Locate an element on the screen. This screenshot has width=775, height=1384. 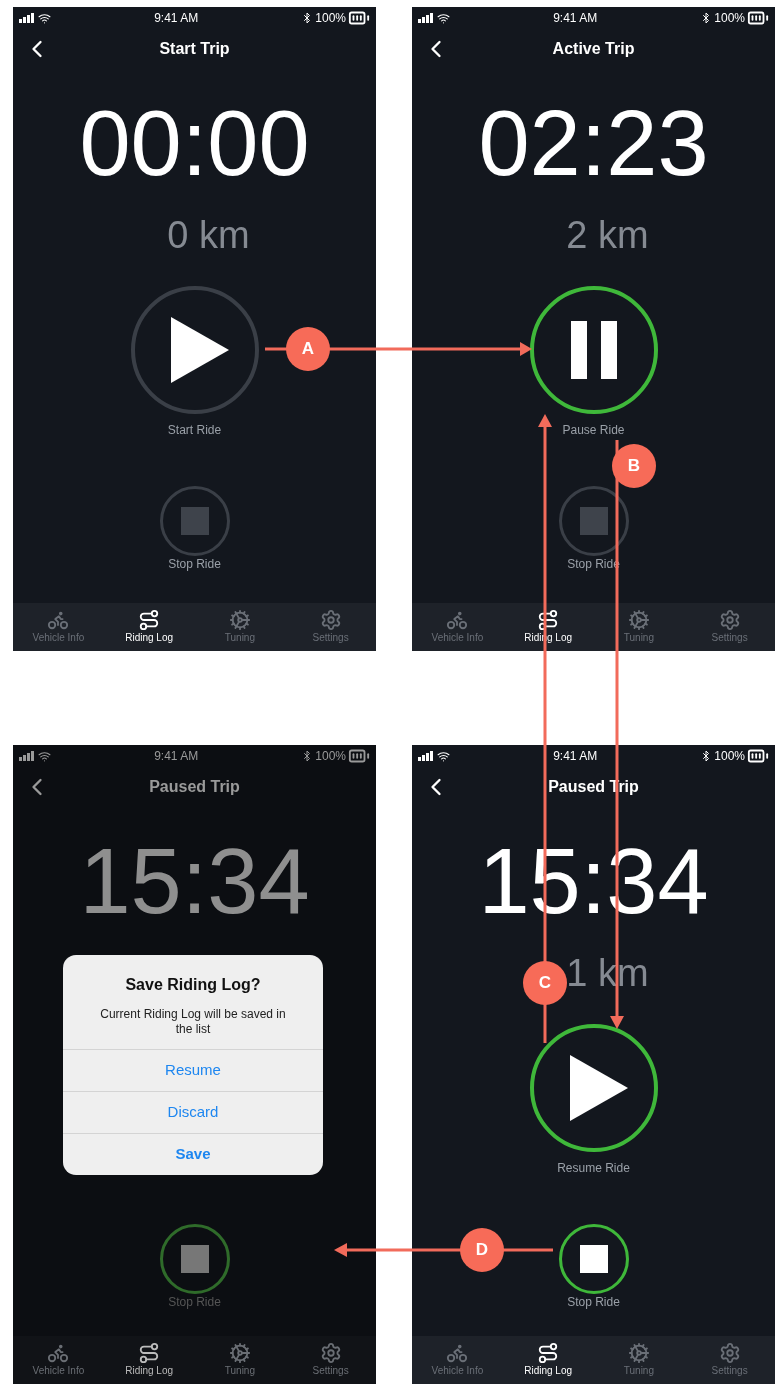
main-button-label: Resume Ride is located at coordinates (593, 1168).